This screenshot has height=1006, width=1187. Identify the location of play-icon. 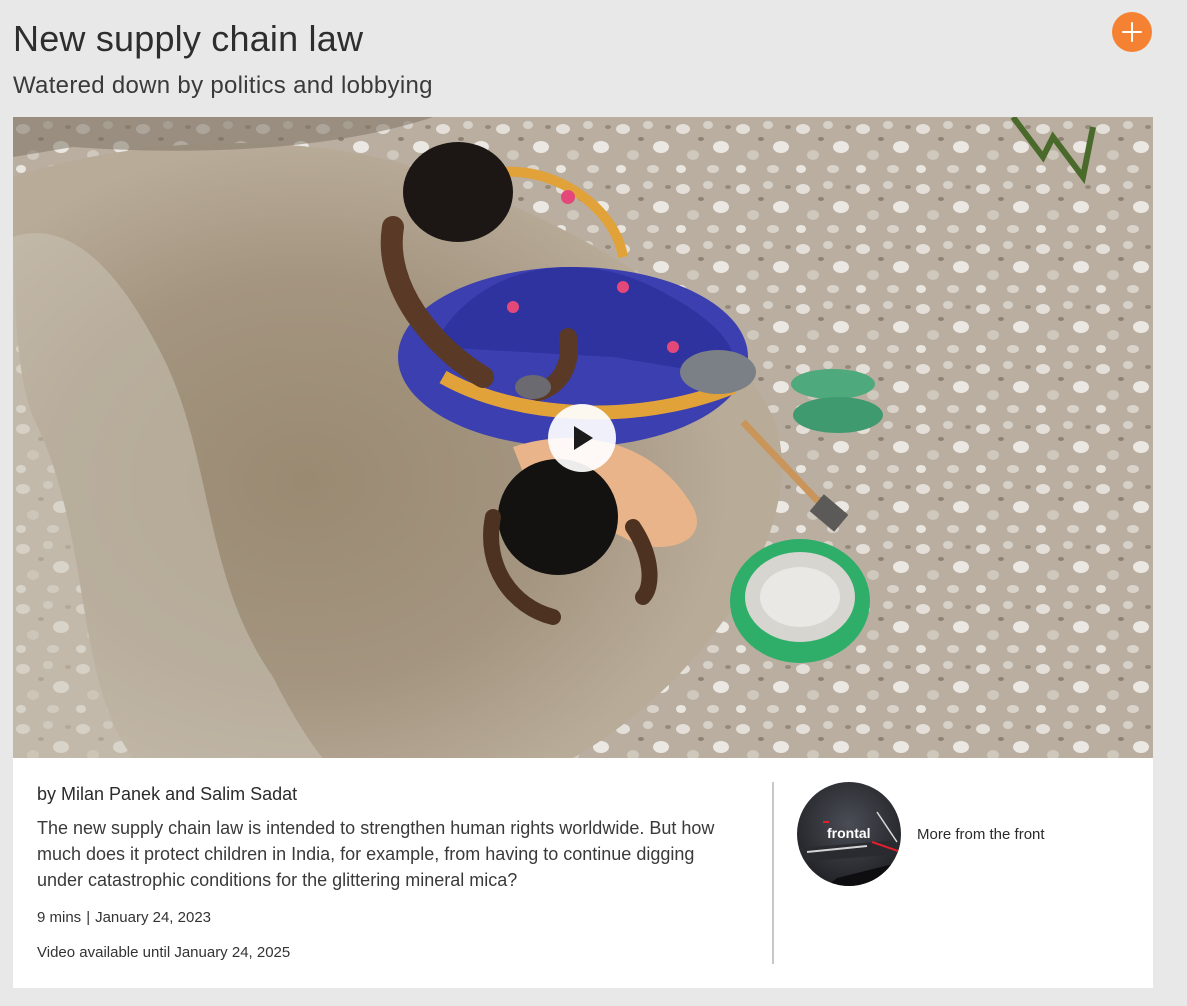
(583, 438).